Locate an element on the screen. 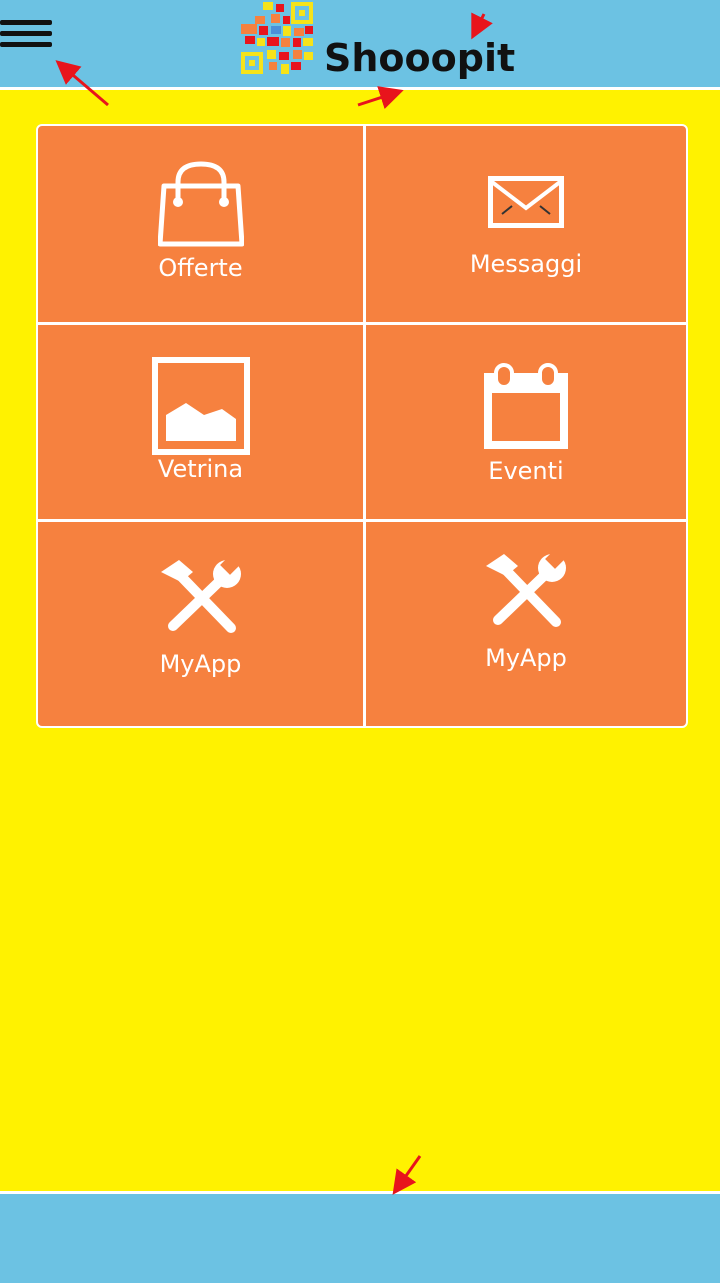 The height and width of the screenshot is (1283, 720). qr-code-logo-icon is located at coordinates (277, 38).